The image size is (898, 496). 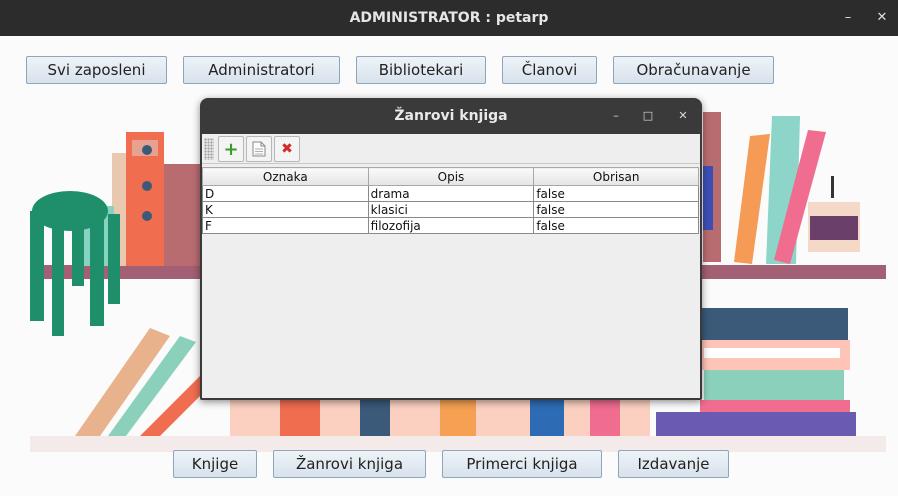 I want to click on table-row: D drama false, so click(x=450, y=193).